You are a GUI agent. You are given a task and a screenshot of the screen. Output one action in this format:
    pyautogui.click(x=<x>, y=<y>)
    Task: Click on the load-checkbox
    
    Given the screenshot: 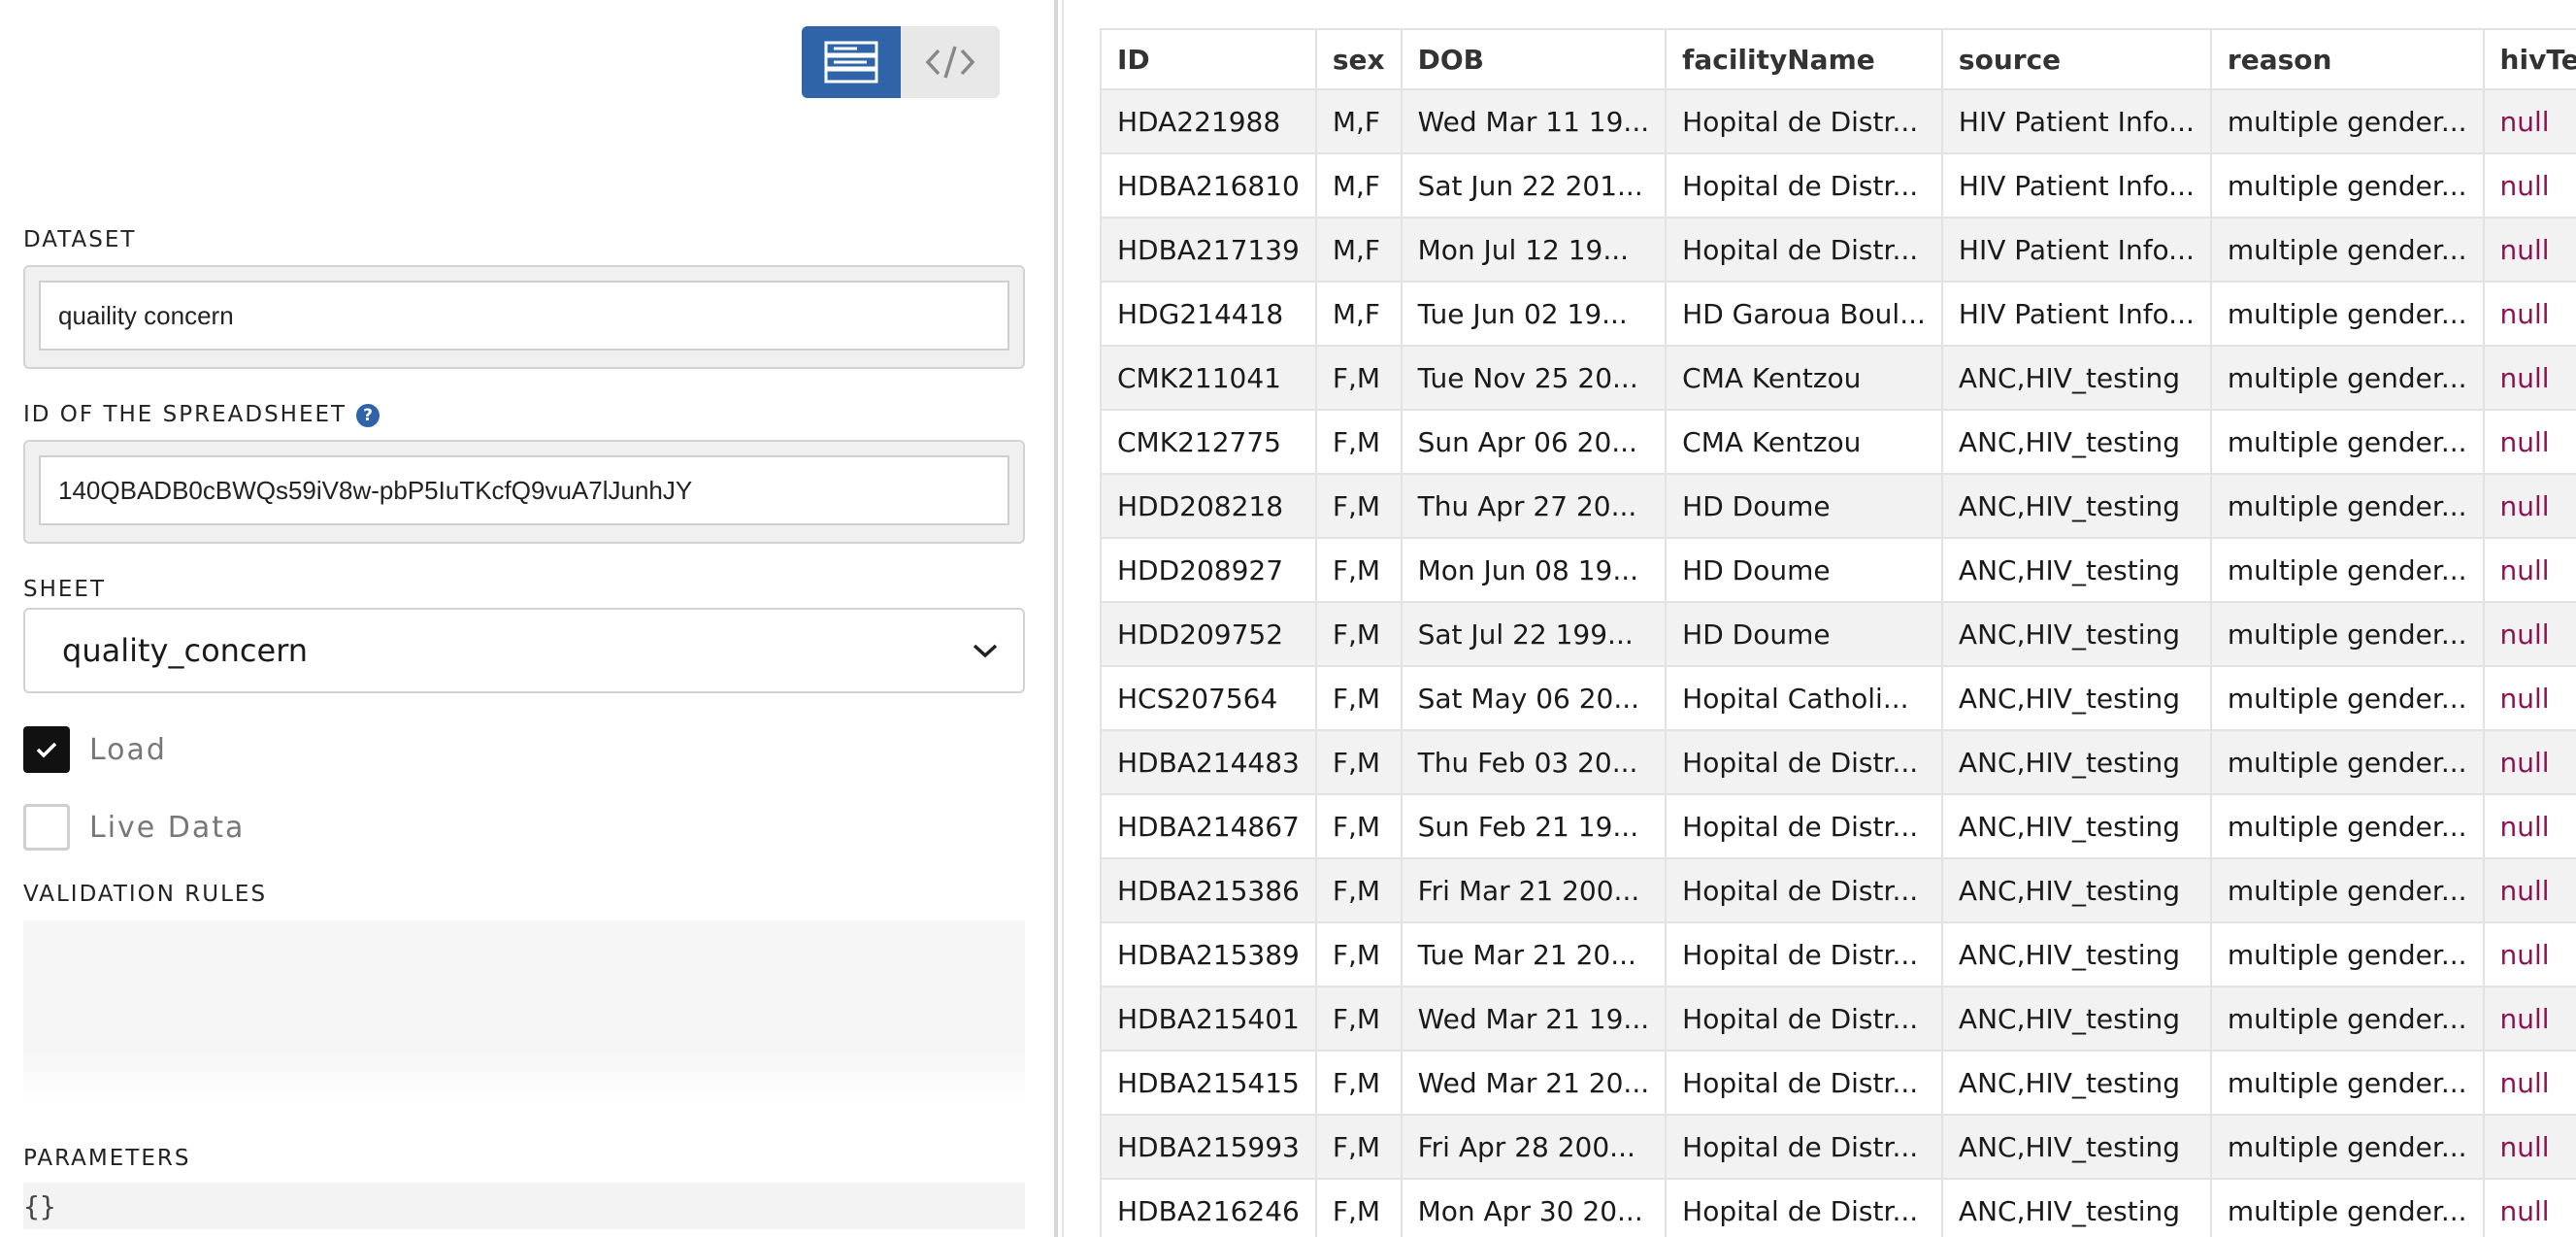 What is the action you would take?
    pyautogui.click(x=46, y=749)
    